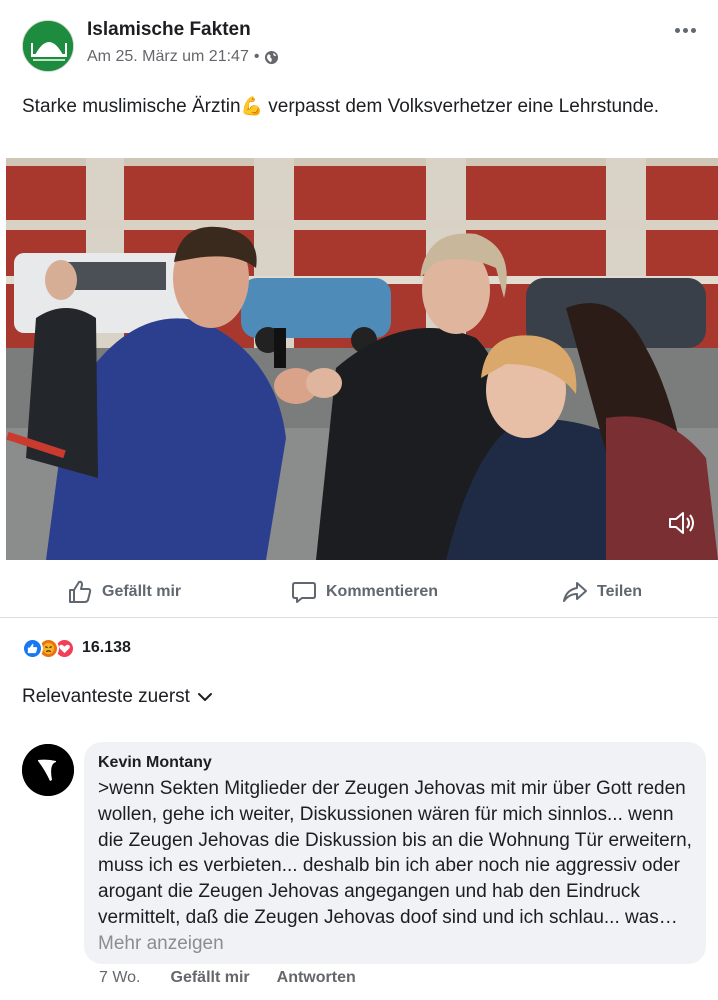  I want to click on comment-age: 7 Wo., so click(120, 978).